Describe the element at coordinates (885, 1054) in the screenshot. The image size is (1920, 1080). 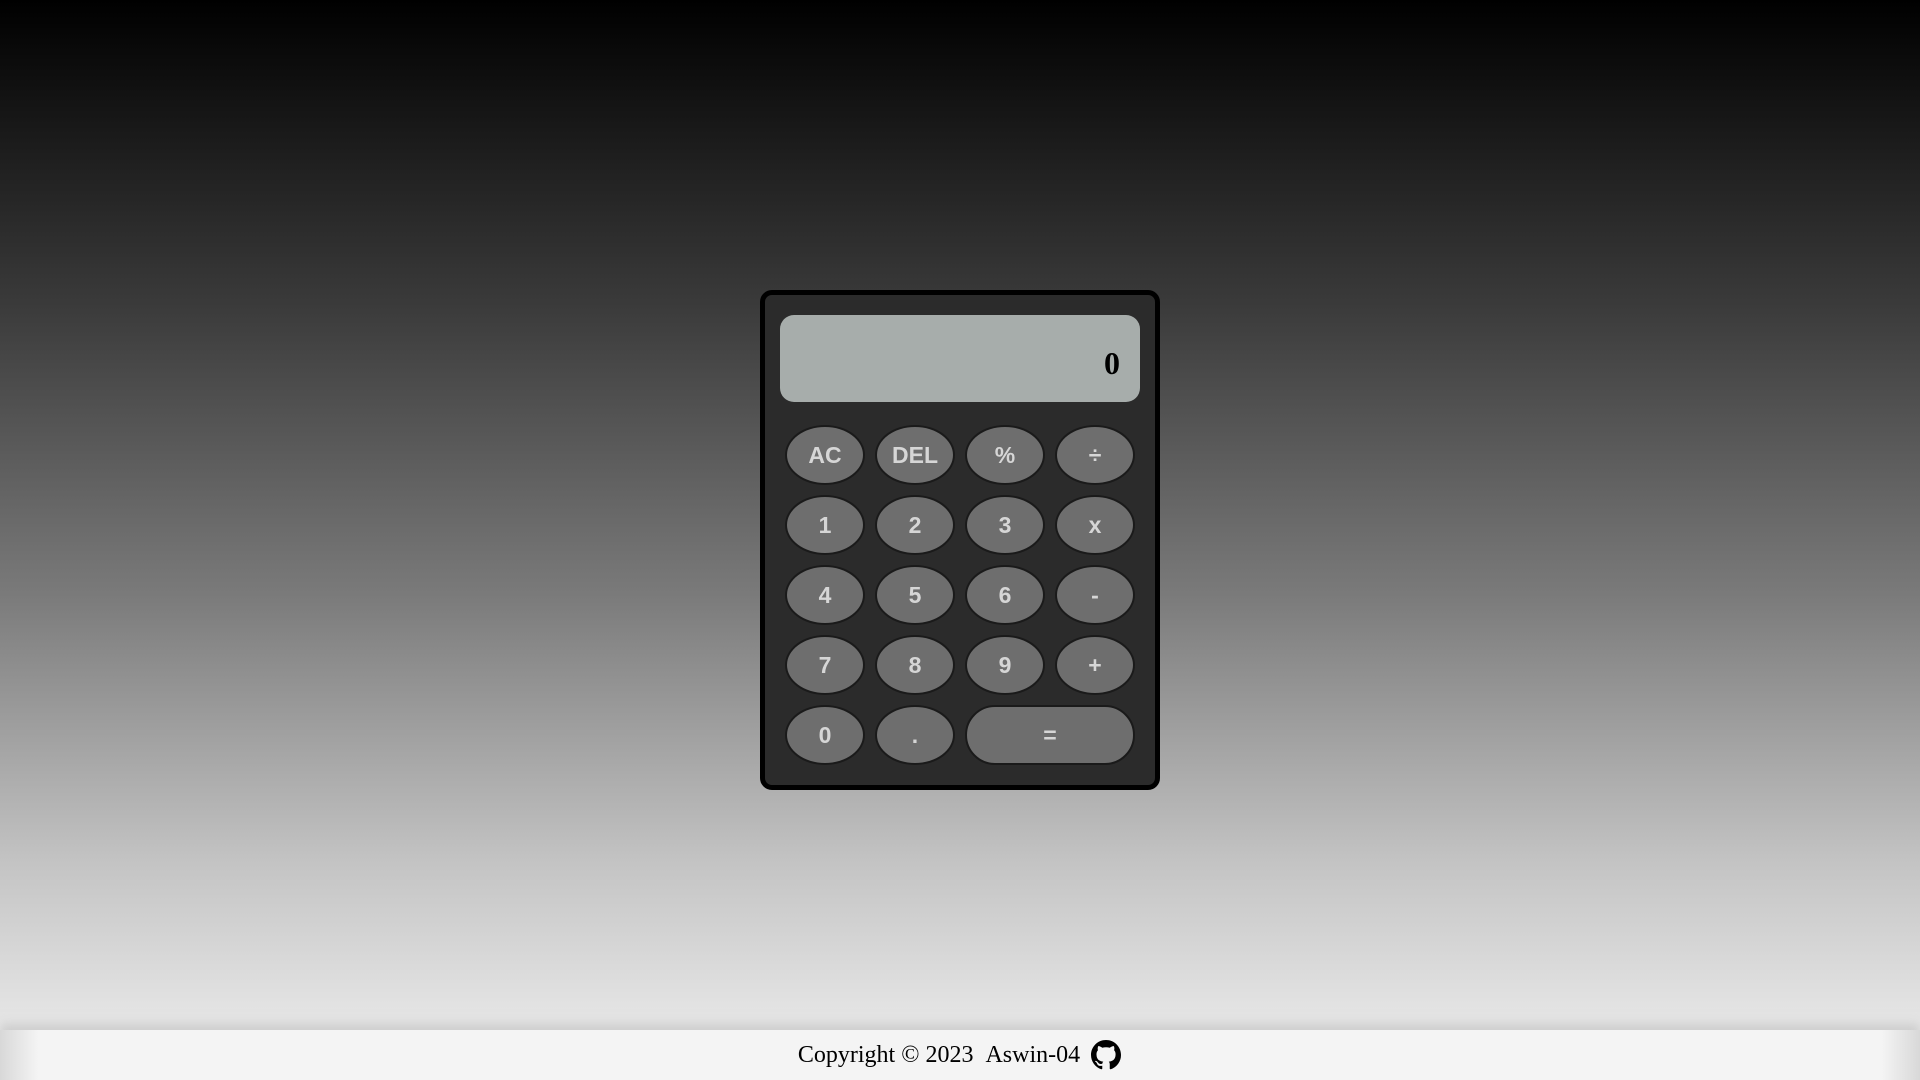
I see `copyright-text: Copyright © 2023` at that location.